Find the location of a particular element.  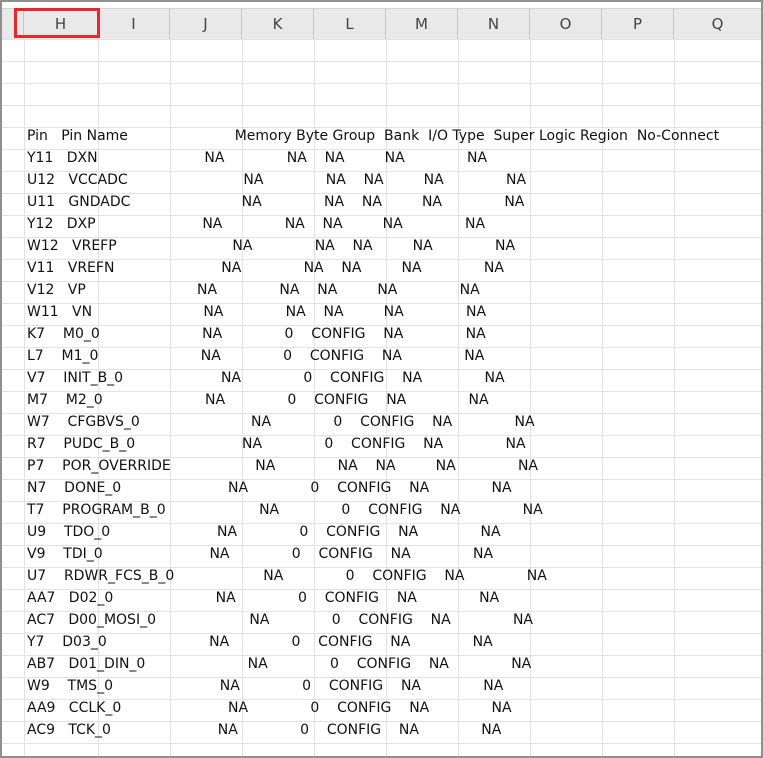

table-row: Y11 DXN NA NA NA NA NA is located at coordinates (257, 158).